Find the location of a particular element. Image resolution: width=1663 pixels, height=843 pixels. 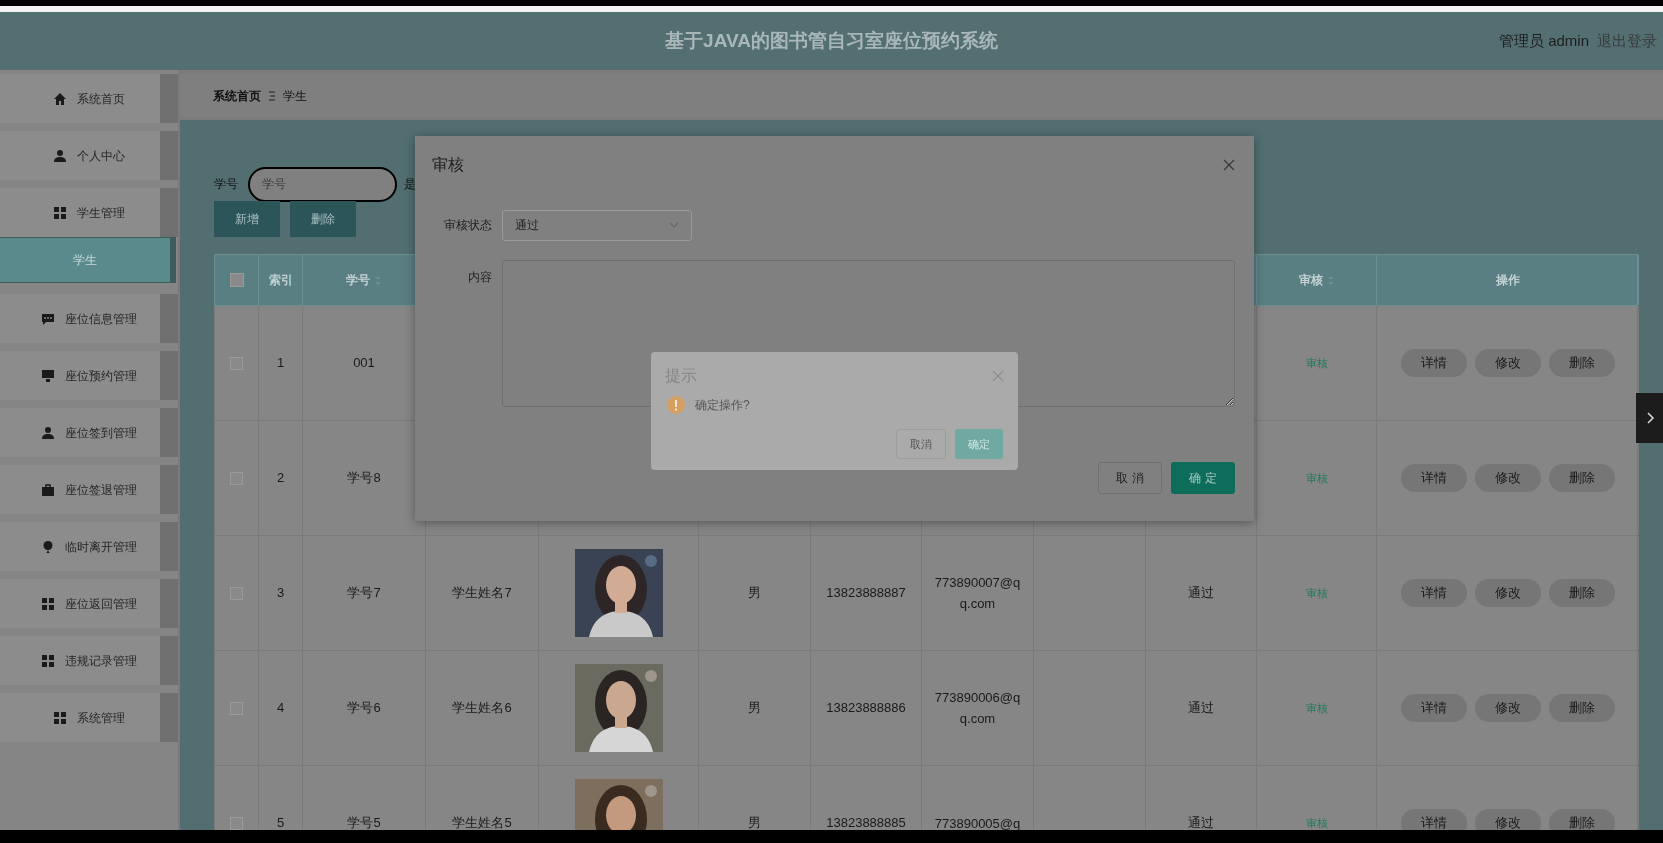

cancel-button: 取 消 is located at coordinates (1130, 478).